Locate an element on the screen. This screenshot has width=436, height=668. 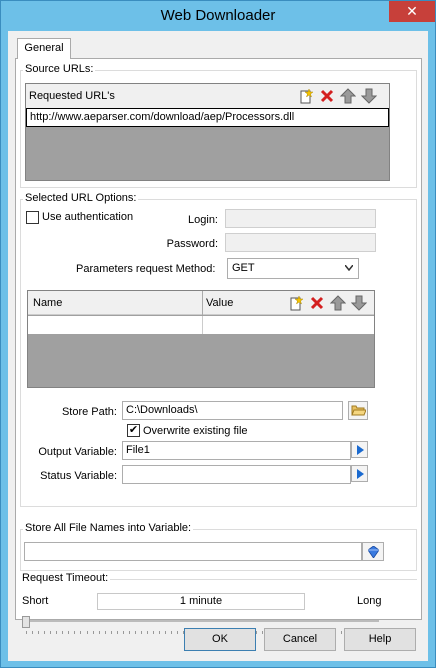
status-variable-label: Status Variable: is located at coordinates (78, 476).